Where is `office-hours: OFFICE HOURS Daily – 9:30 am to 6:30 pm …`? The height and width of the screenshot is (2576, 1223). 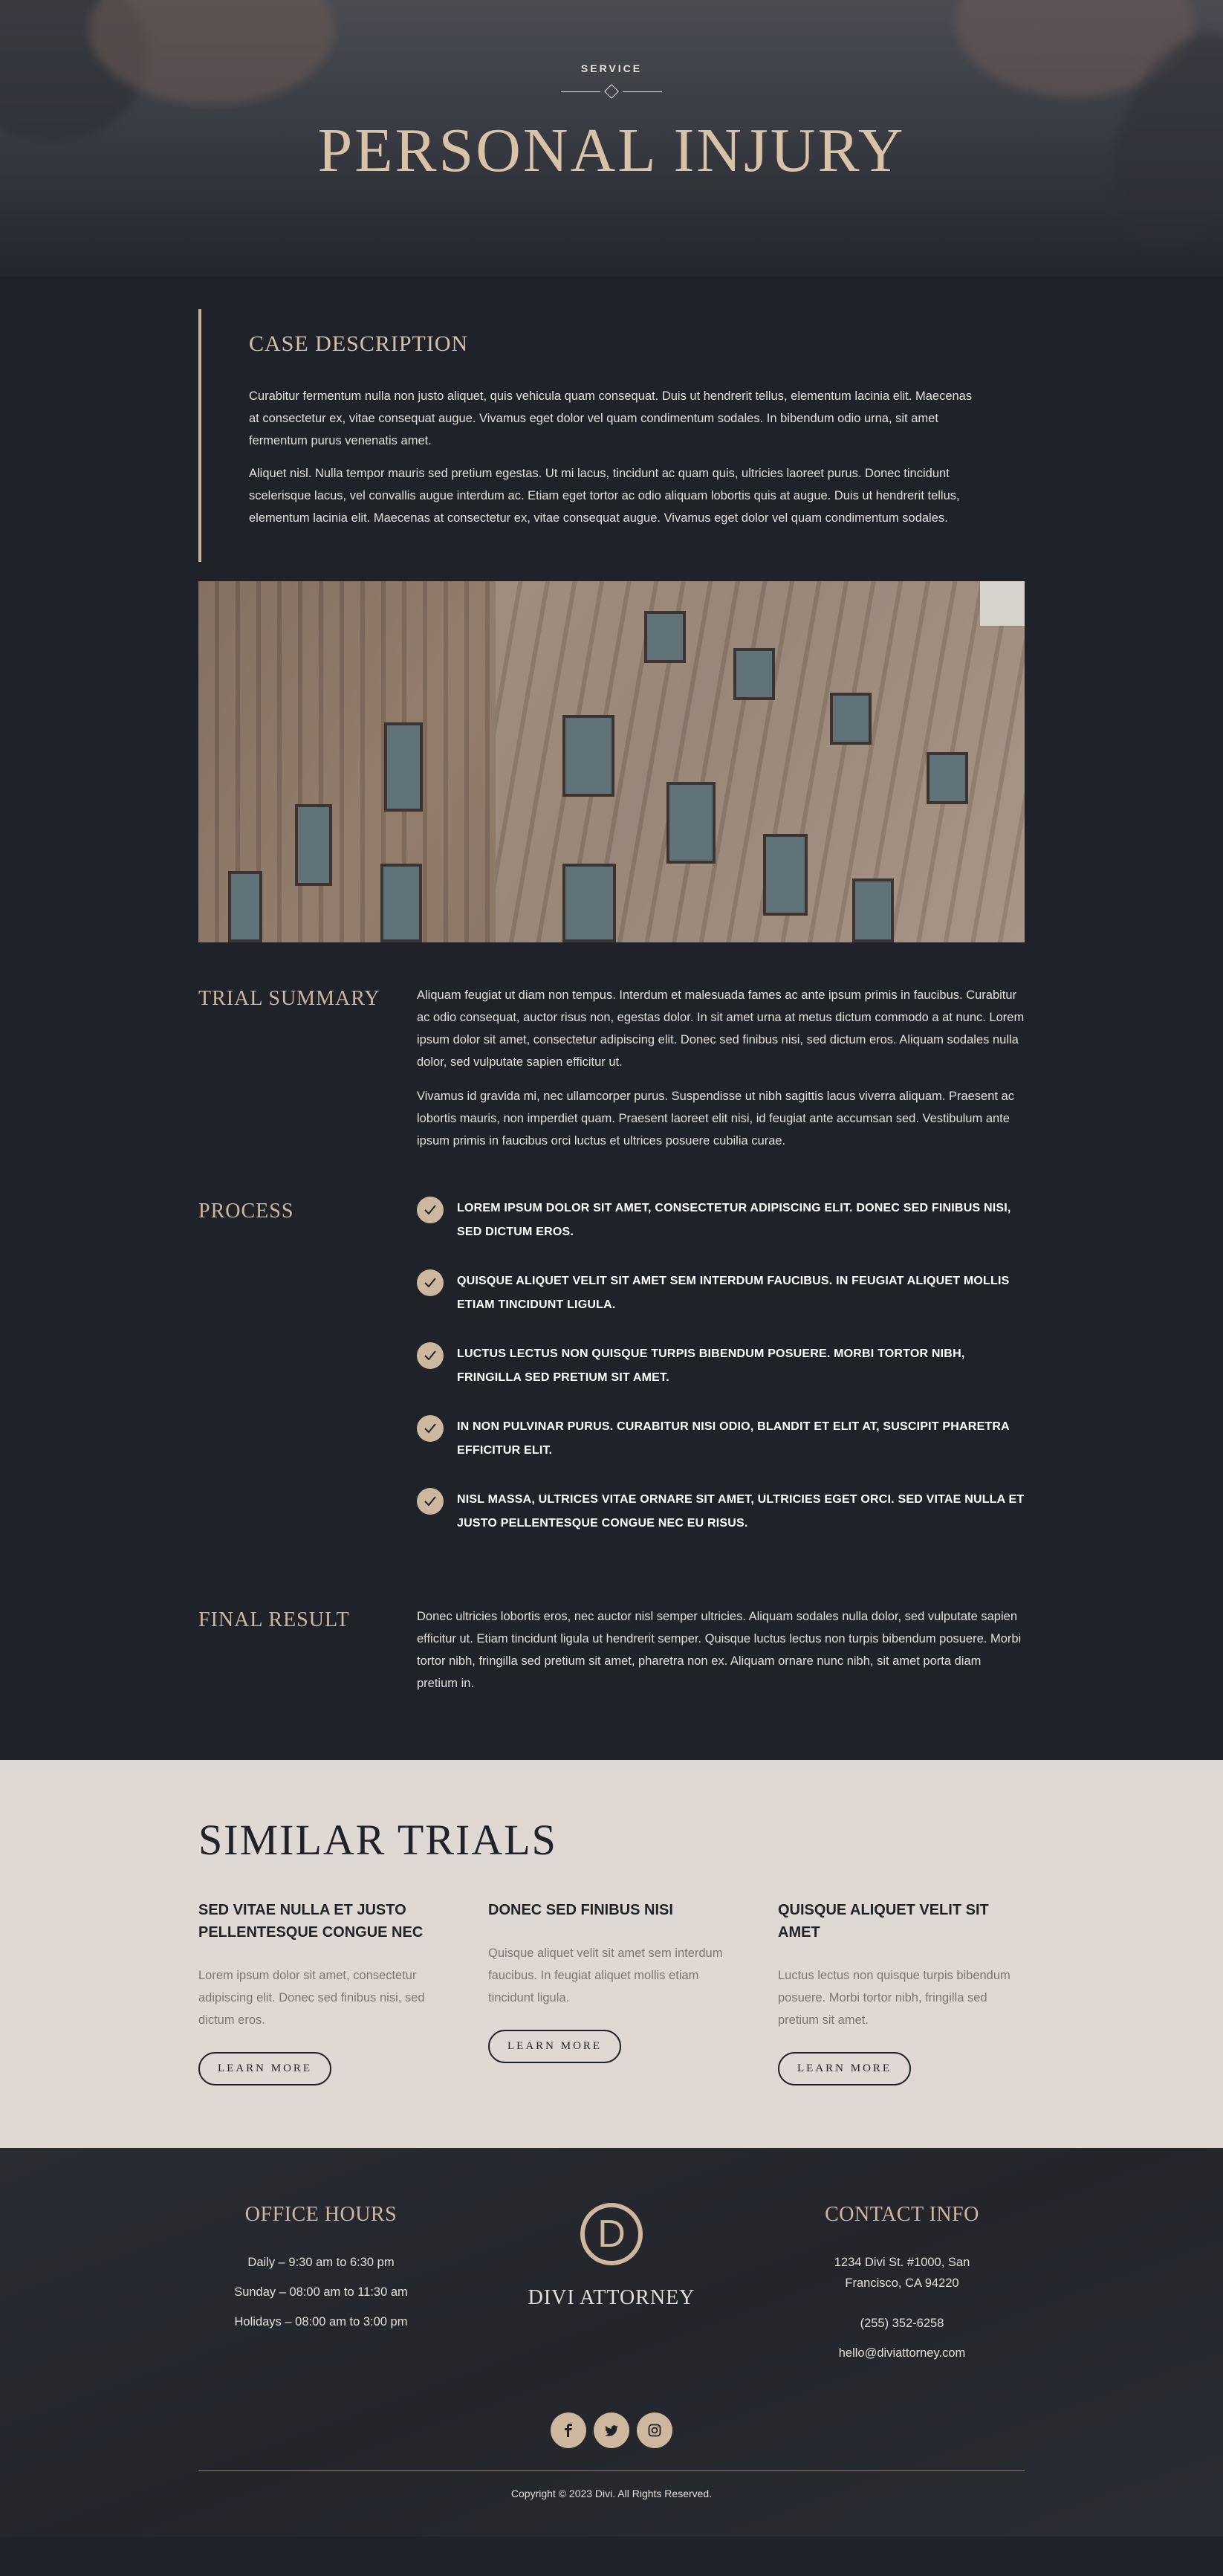 office-hours: OFFICE HOURS Daily – 9:30 am to 6:30 pm … is located at coordinates (321, 2287).